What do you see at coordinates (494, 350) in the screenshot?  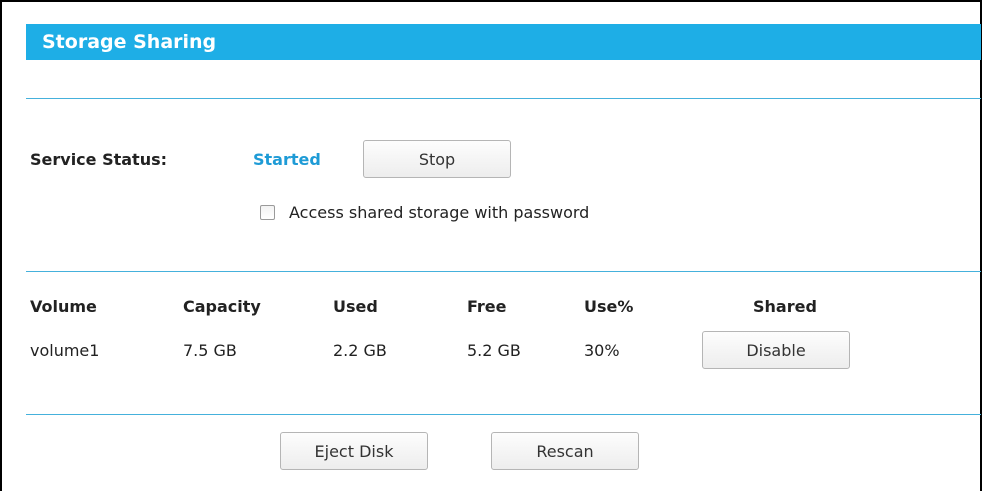 I see `cell-free: 5.2 GB` at bounding box center [494, 350].